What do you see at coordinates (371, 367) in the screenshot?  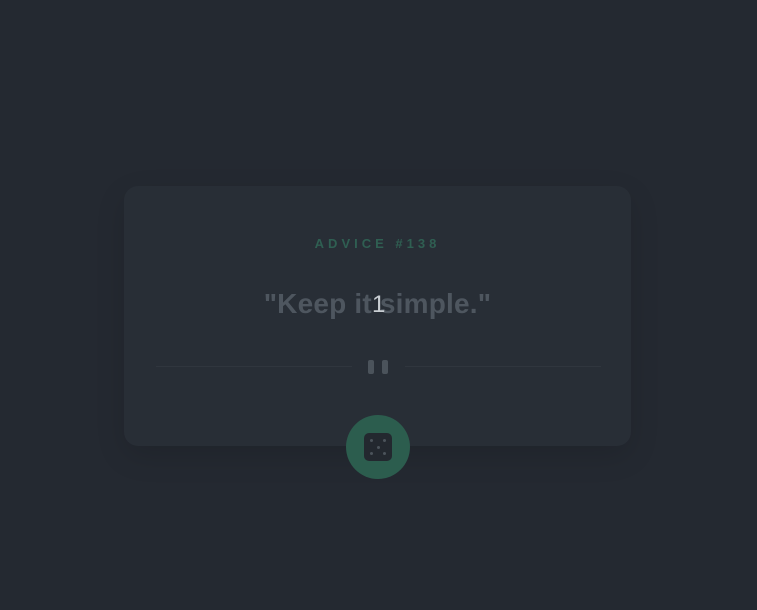 I see `pause-bar-left` at bounding box center [371, 367].